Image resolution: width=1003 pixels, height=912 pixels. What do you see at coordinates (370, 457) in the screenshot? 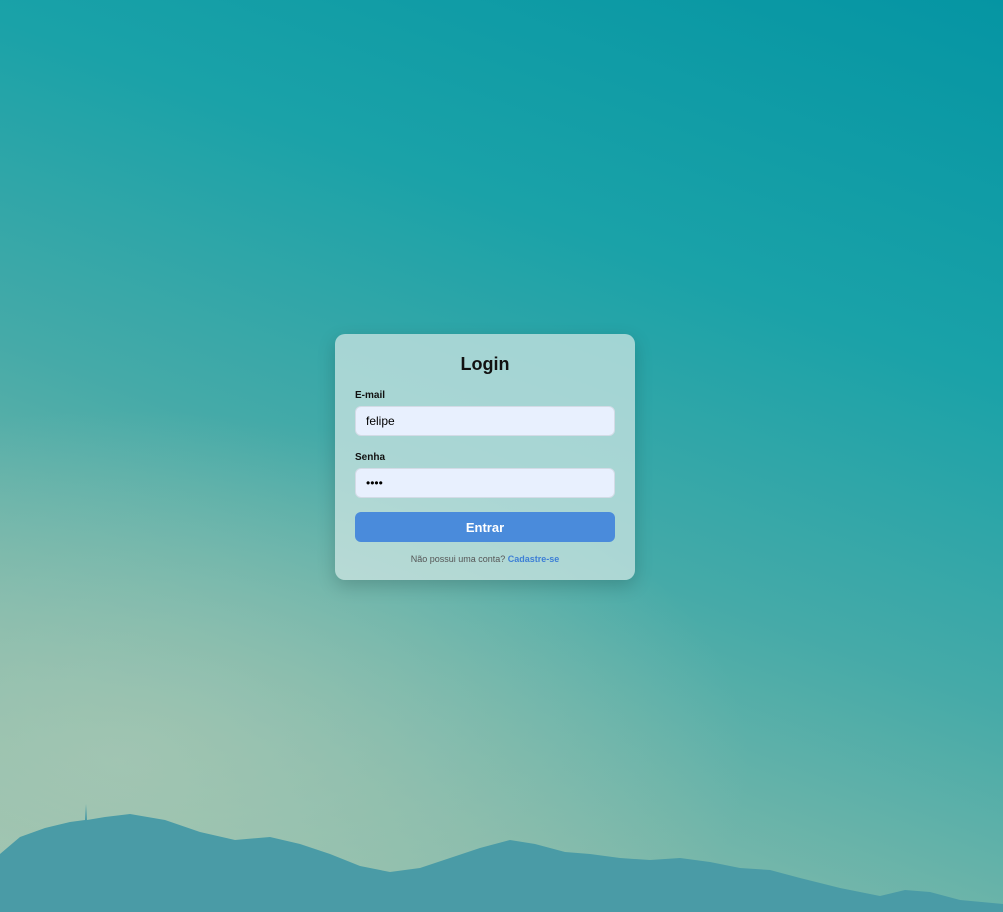
I see `password-label: Senha` at bounding box center [370, 457].